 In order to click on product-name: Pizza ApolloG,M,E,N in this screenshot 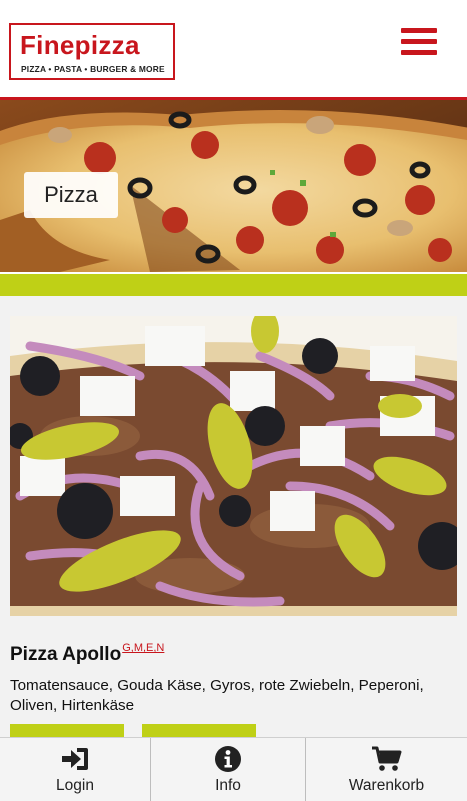, I will do `click(87, 654)`.